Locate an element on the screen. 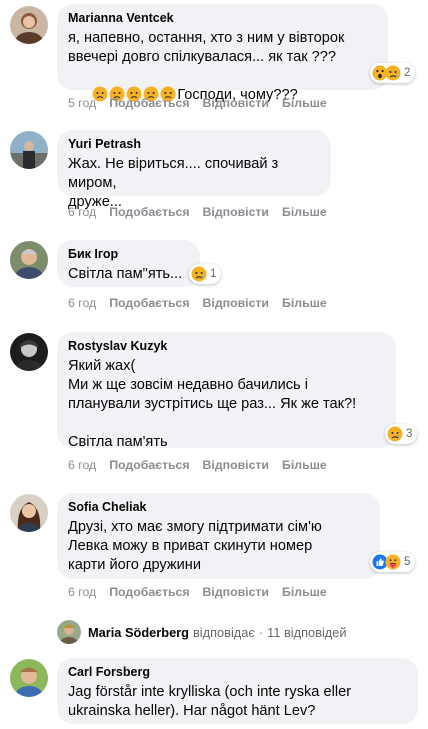 Image resolution: width=428 pixels, height=729 pixels. reaction-count: 5 is located at coordinates (407, 562).